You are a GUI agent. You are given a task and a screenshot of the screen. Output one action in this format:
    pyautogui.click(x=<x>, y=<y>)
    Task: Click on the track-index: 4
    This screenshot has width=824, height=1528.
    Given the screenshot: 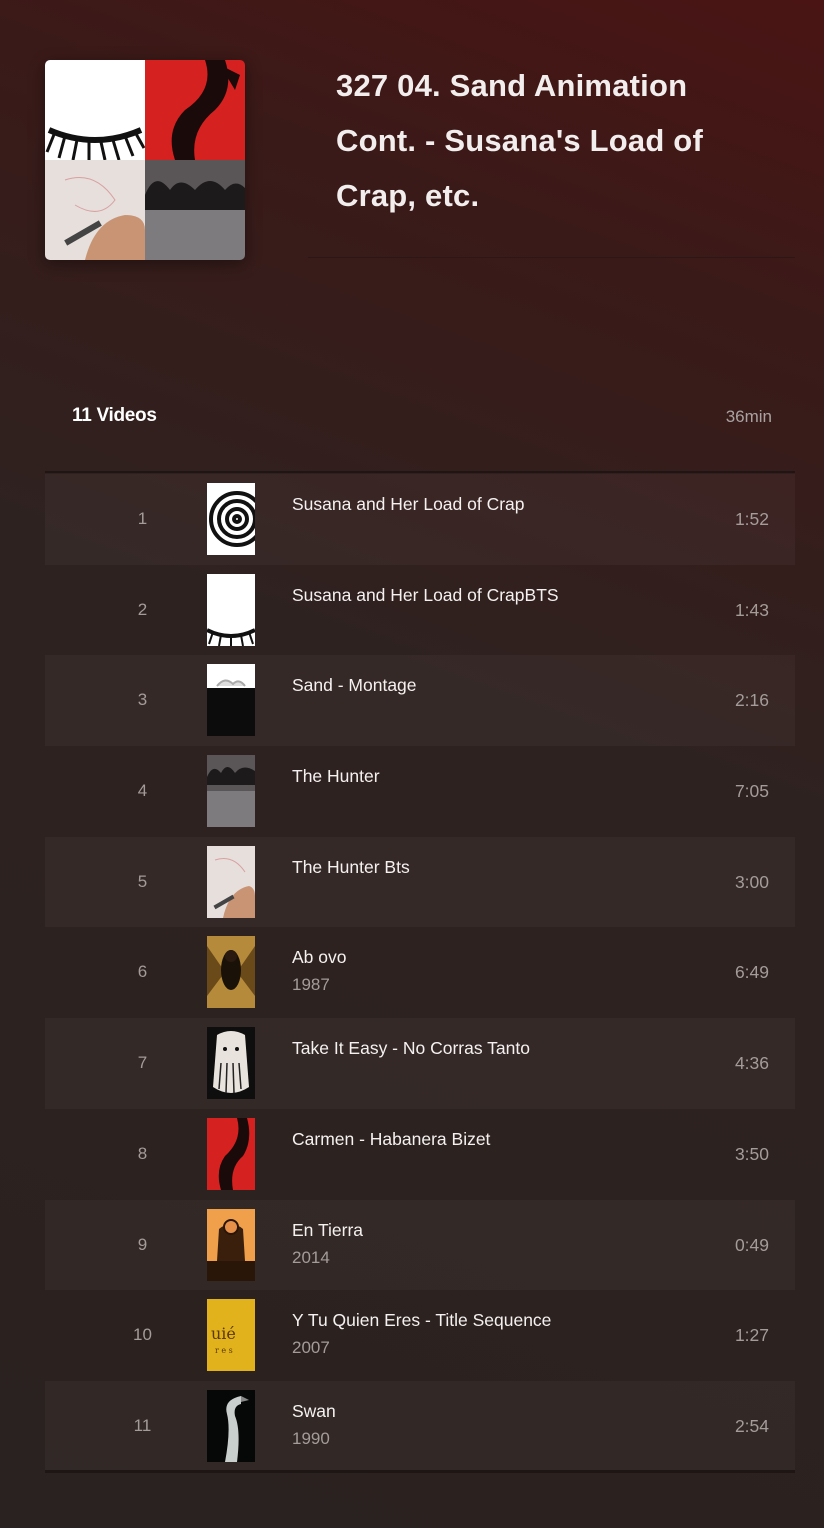 What is the action you would take?
    pyautogui.click(x=142, y=791)
    